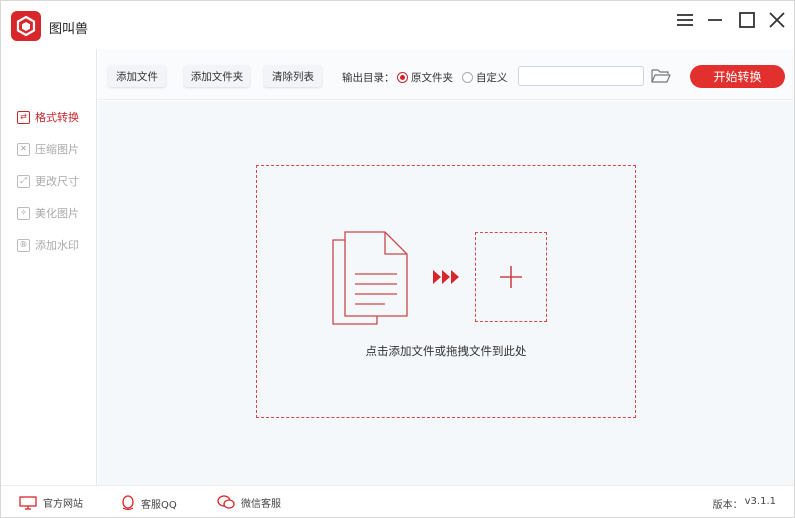 The image size is (795, 518). I want to click on format-convert-icon: ⇄, so click(23, 117).